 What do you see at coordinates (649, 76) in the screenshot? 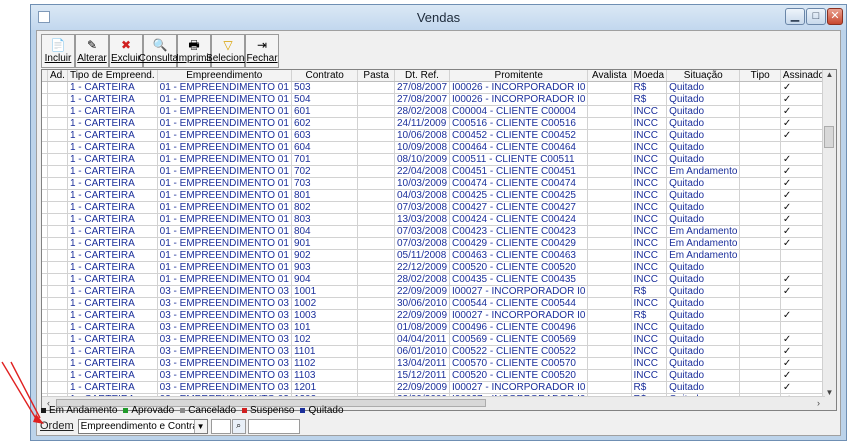
I see `column-header: Moeda` at bounding box center [649, 76].